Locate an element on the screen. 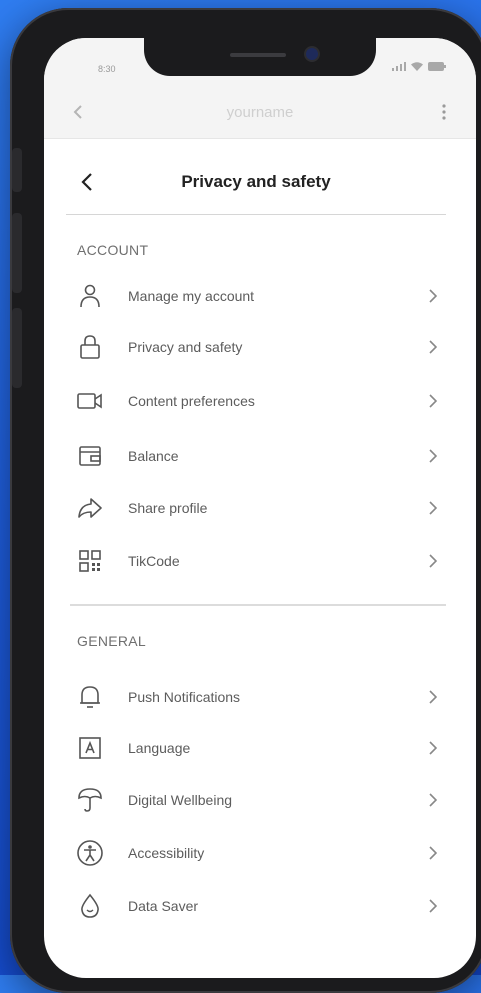  share-arrow-icon is located at coordinates (90, 508).